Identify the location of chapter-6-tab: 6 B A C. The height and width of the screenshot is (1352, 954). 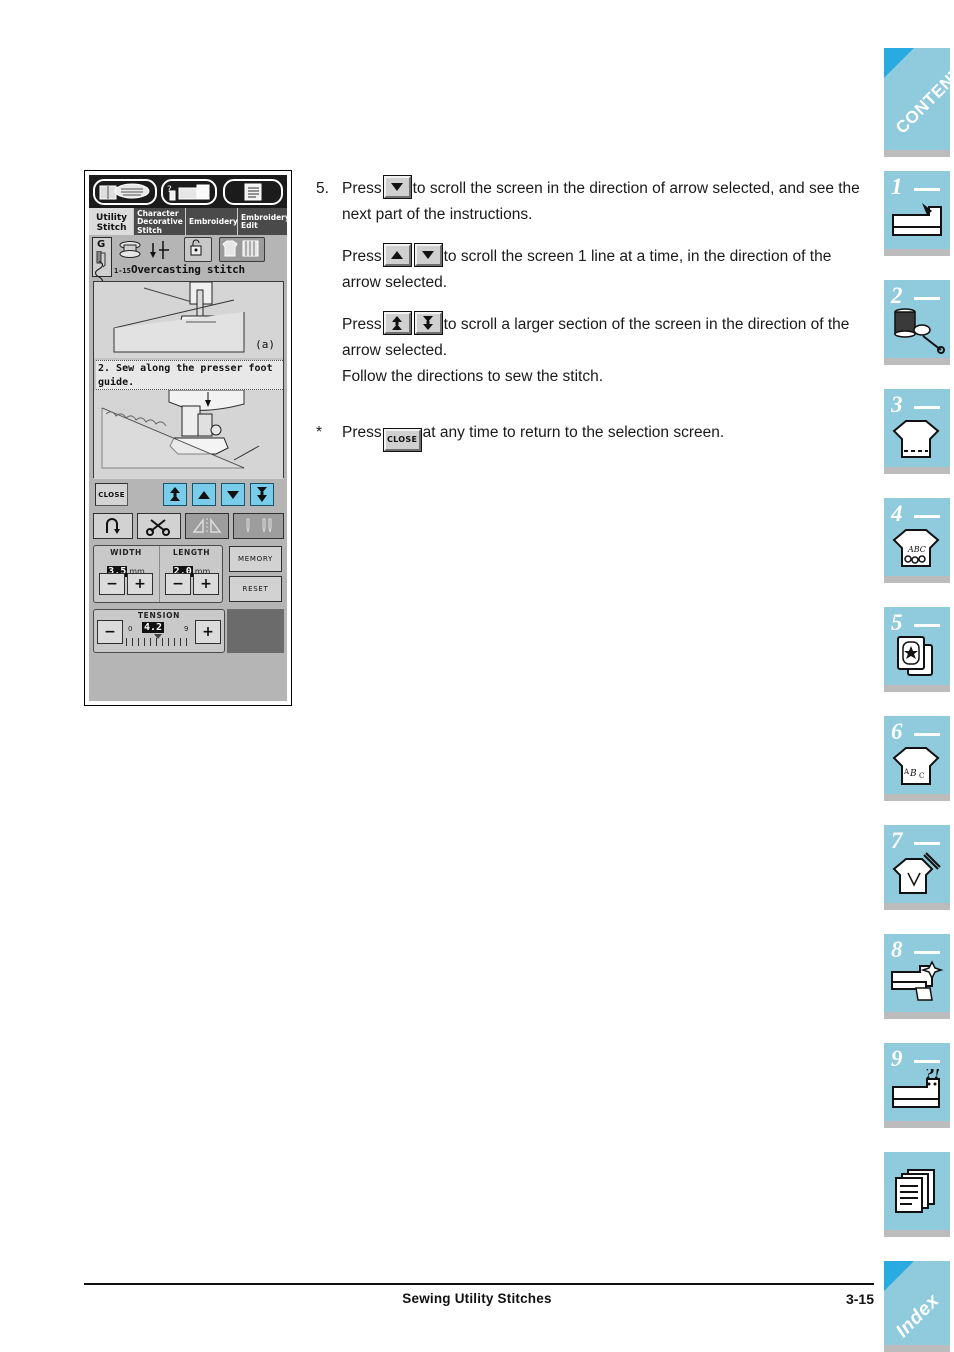
(917, 755).